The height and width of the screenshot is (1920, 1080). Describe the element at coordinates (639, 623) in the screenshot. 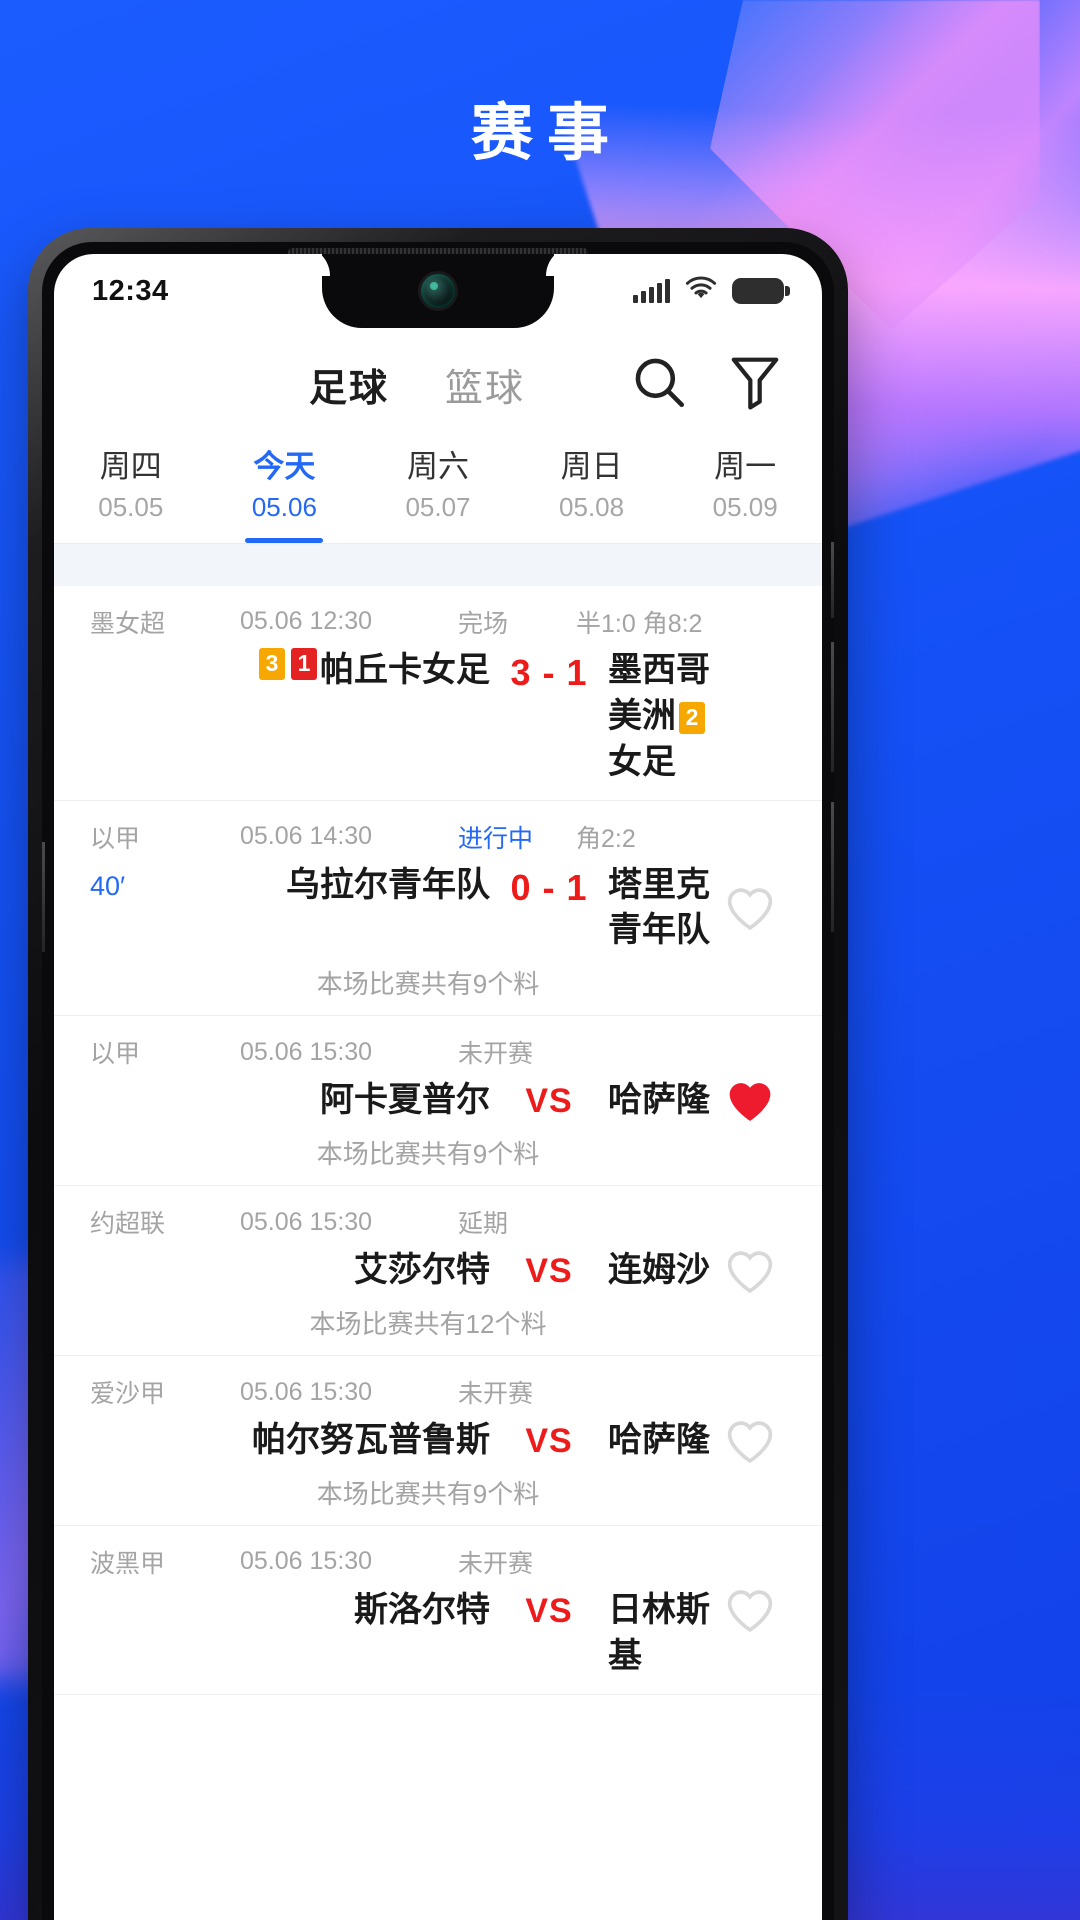

I see `match-extra-stats: 半1:0 角8:2` at that location.